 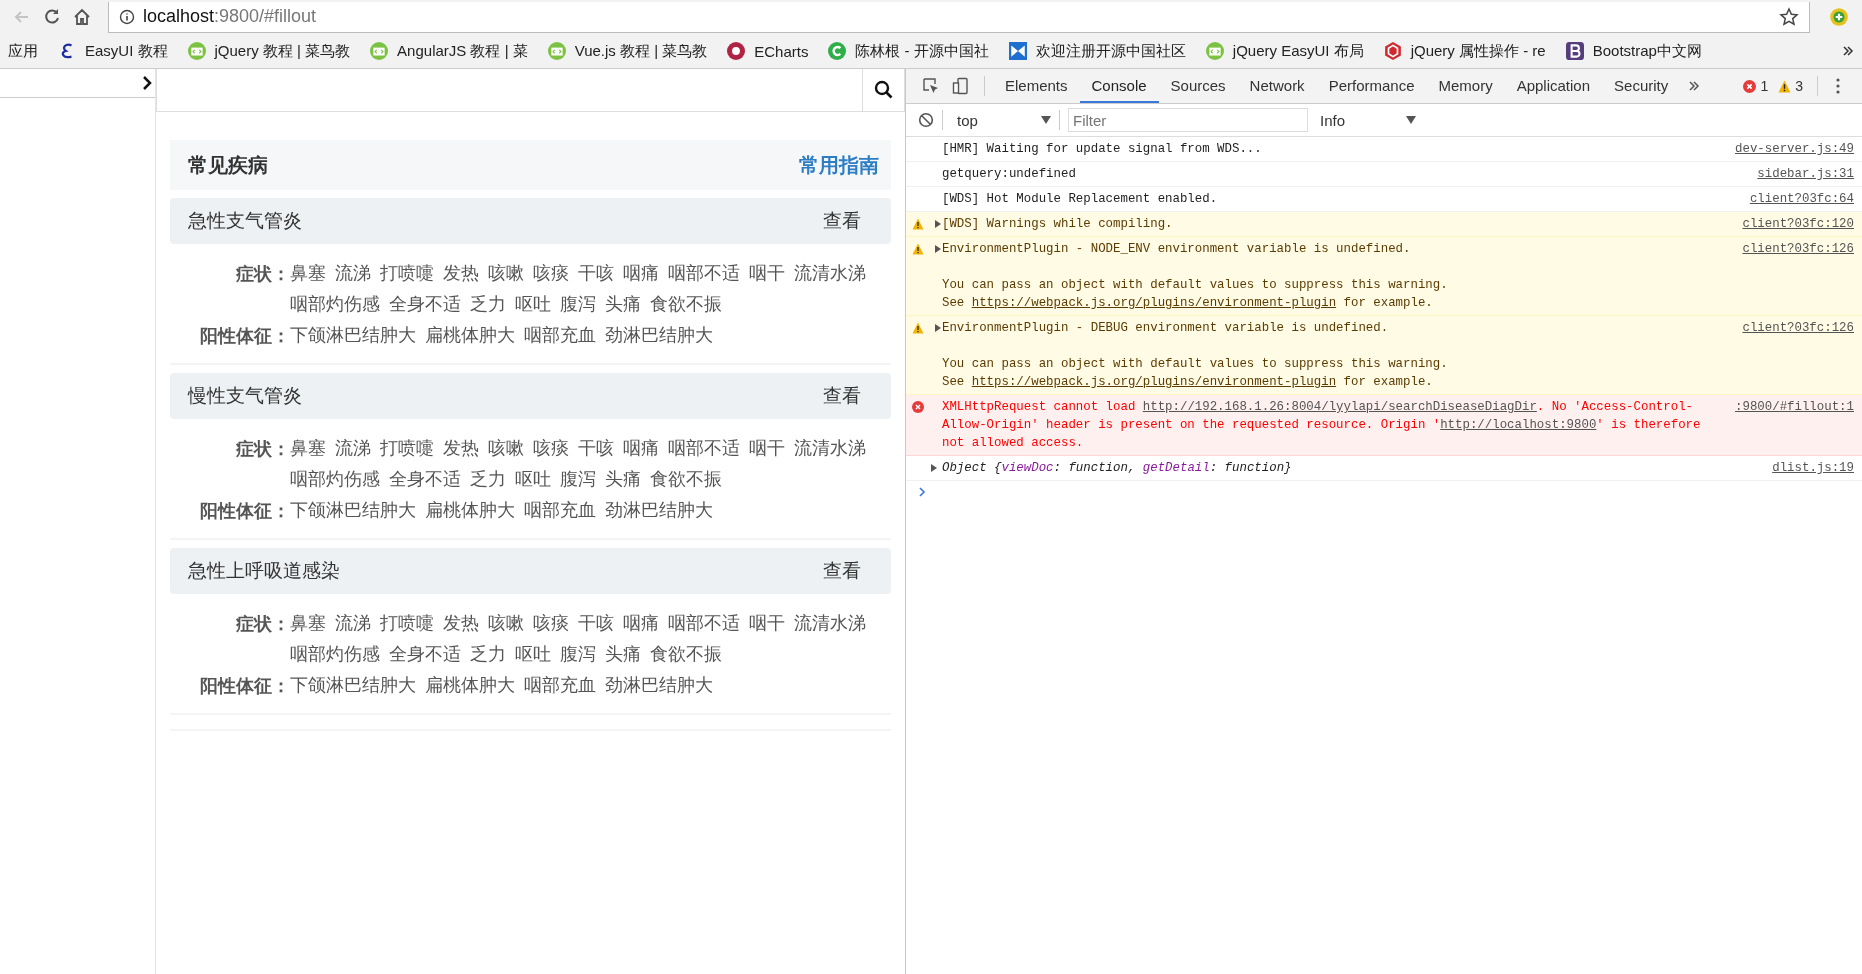 What do you see at coordinates (1641, 86) in the screenshot?
I see `devtools-tab: Security` at bounding box center [1641, 86].